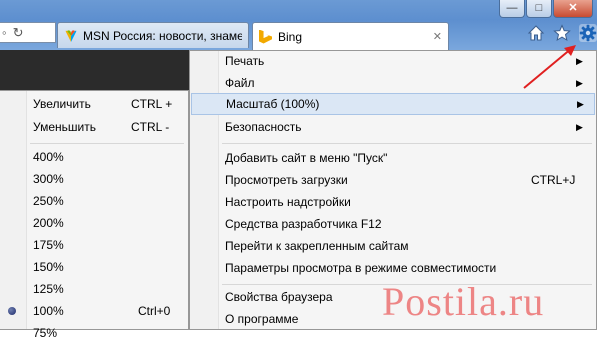 The width and height of the screenshot is (597, 344). I want to click on menu-item-label: 150%, so click(48, 267).